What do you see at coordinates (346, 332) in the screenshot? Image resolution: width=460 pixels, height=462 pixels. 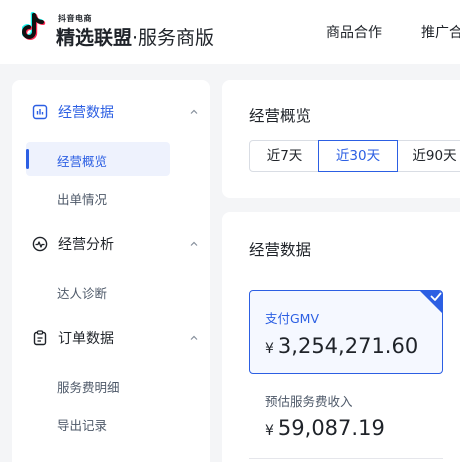 I see `metric-card-gmv` at bounding box center [346, 332].